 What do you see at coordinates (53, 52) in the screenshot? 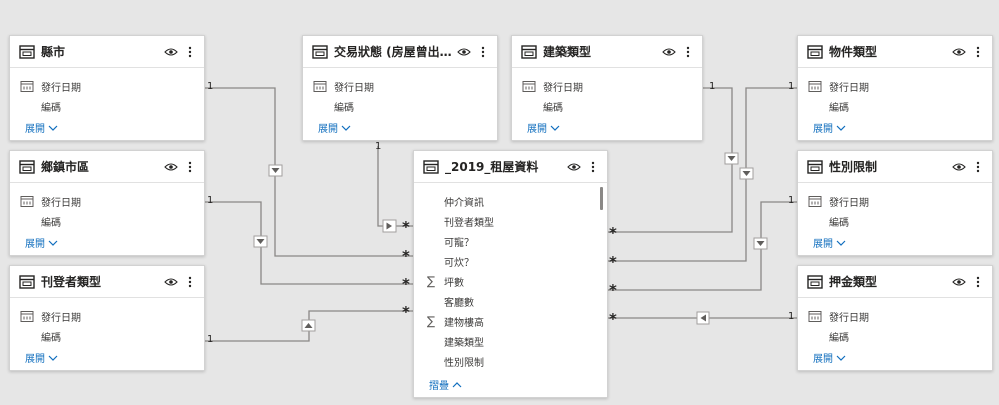
I see `table-title: 縣市` at bounding box center [53, 52].